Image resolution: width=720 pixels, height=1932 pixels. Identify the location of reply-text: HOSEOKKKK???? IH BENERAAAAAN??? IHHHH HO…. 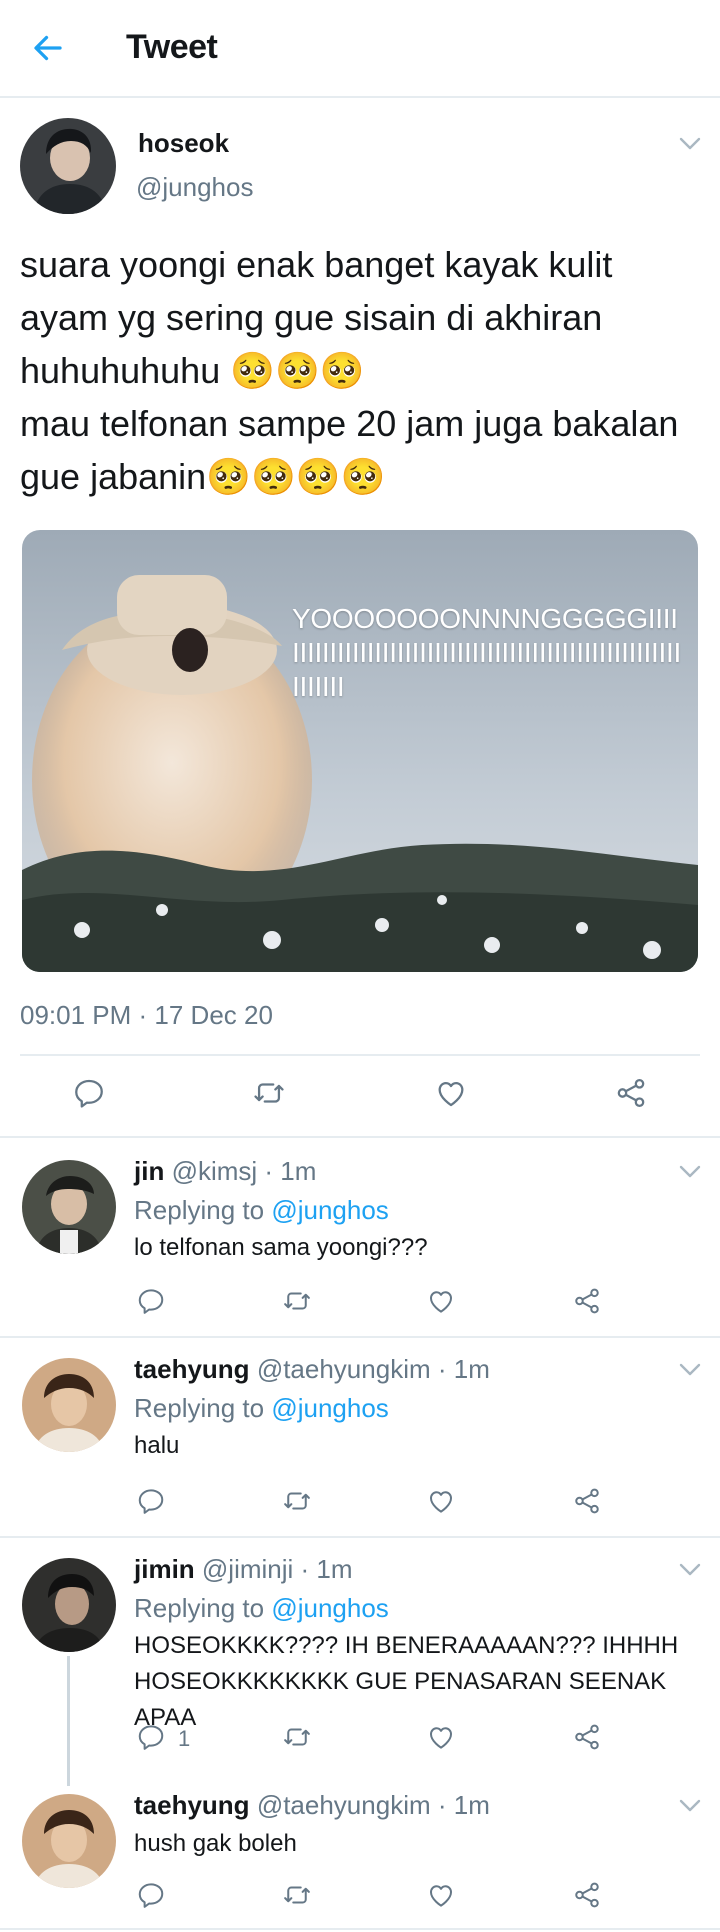
(406, 1681).